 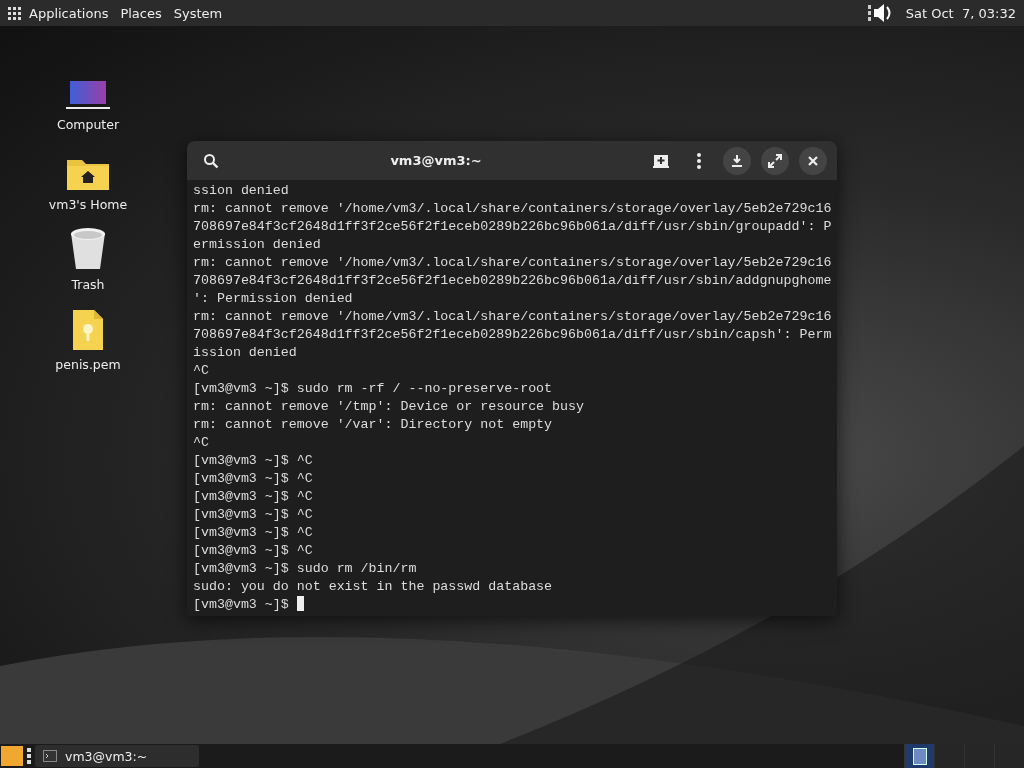 I want to click on drag-handle-icon, so click(x=29, y=756).